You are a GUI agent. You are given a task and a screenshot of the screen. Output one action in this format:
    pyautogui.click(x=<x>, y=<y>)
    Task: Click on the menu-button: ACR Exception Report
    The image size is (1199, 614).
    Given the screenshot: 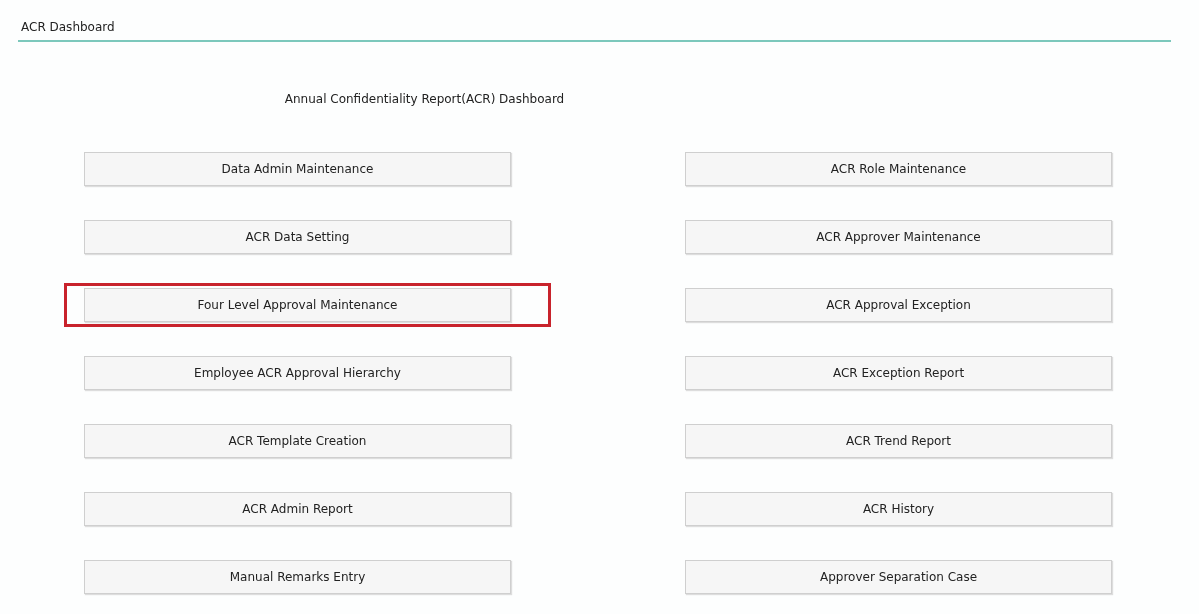 What is the action you would take?
    pyautogui.click(x=898, y=373)
    